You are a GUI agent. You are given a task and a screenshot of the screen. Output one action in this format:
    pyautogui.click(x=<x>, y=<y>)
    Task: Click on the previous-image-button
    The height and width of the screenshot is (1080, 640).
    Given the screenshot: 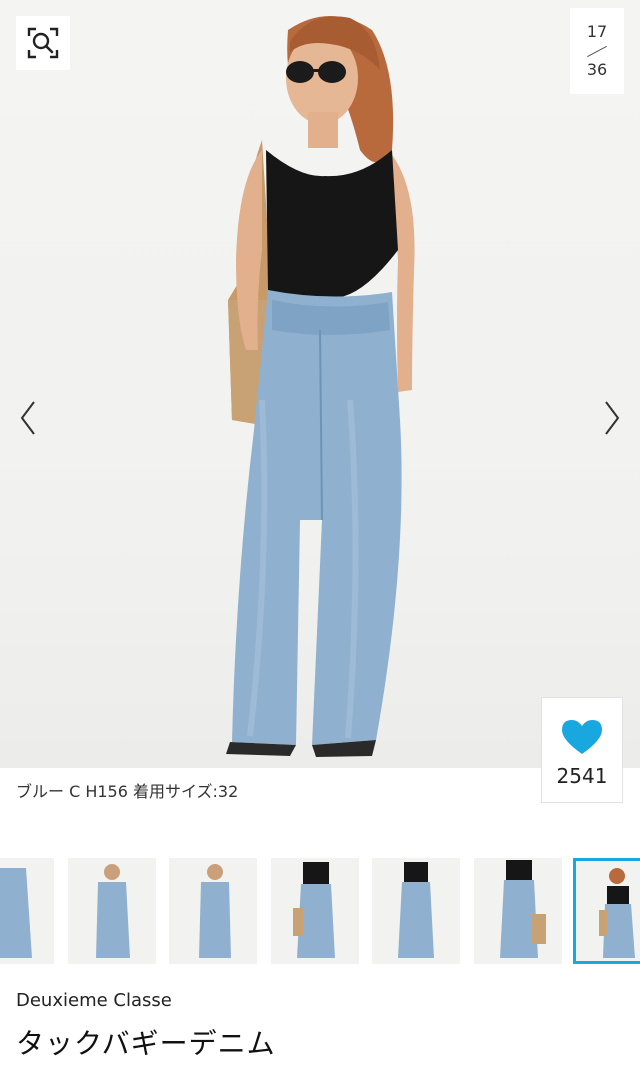 What is the action you would take?
    pyautogui.click(x=28, y=418)
    